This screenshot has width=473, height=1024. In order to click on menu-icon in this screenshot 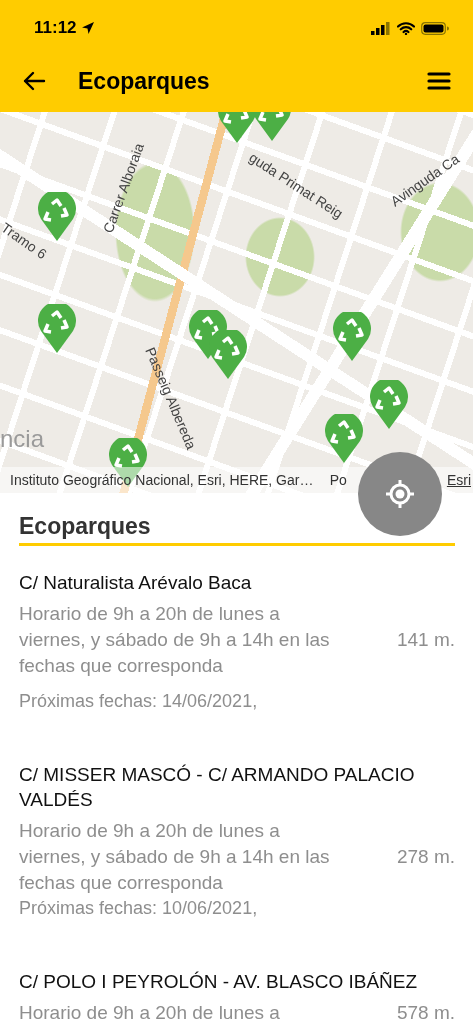, I will do `click(439, 81)`.